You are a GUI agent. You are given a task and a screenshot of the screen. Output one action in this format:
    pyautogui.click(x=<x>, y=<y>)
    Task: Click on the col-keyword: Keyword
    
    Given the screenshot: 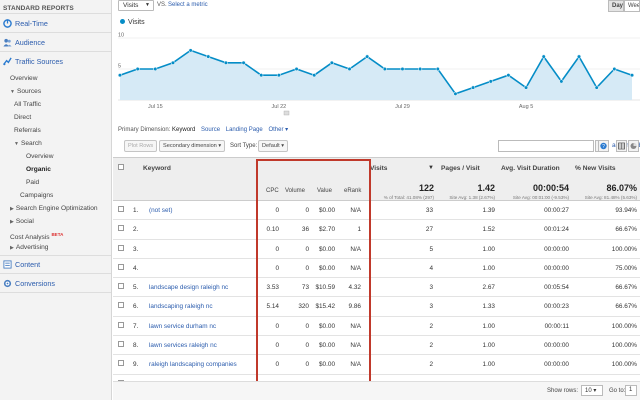 What is the action you would take?
    pyautogui.click(x=157, y=168)
    